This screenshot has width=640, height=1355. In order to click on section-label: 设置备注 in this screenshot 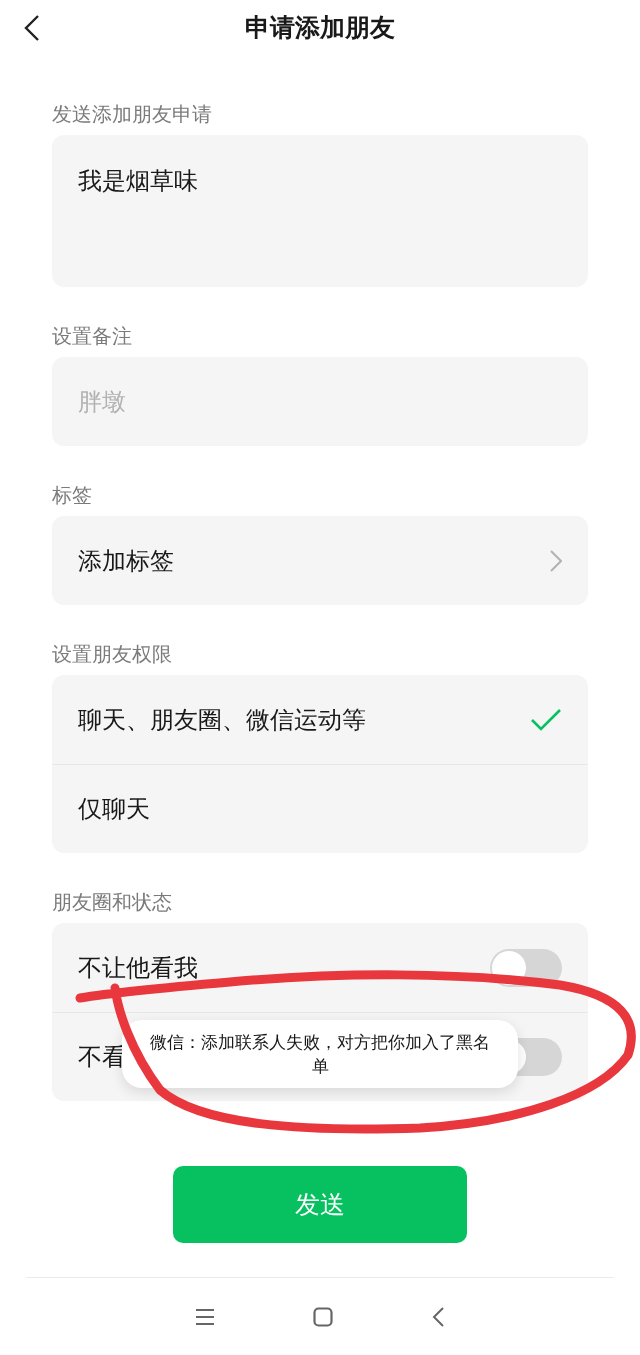, I will do `click(92, 336)`.